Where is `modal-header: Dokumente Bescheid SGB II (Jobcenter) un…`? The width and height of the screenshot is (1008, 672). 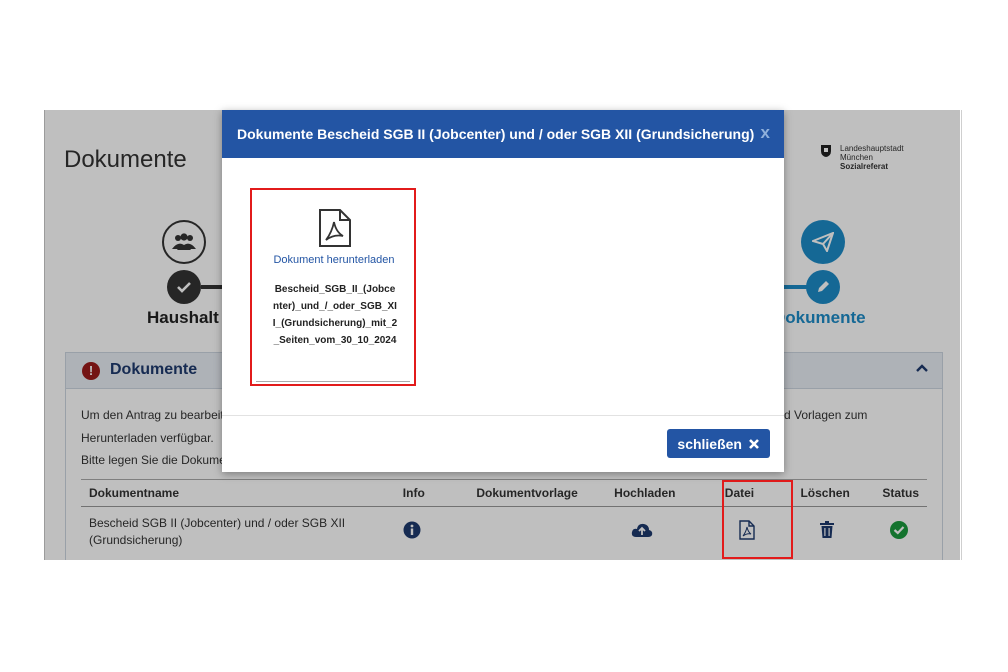 modal-header: Dokumente Bescheid SGB II (Jobcenter) un… is located at coordinates (503, 134).